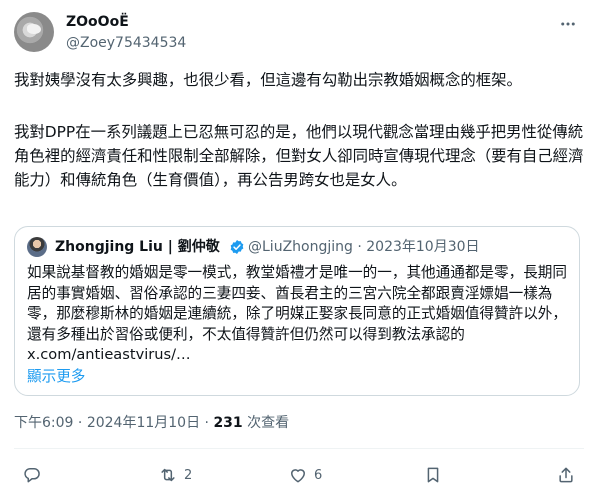 The height and width of the screenshot is (504, 598). Describe the element at coordinates (43, 423) in the screenshot. I see `tweet-time: 下午6:09` at that location.